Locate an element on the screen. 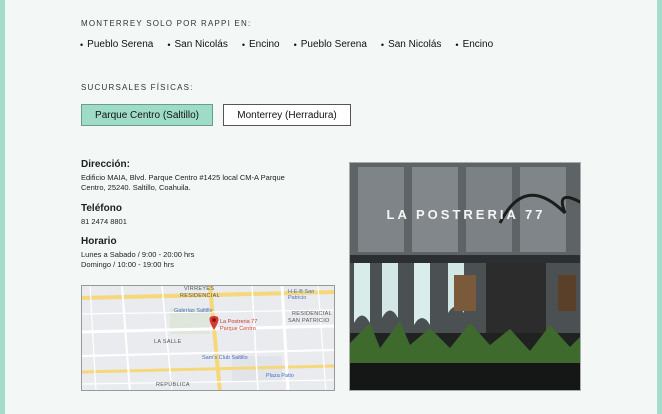  map-label: SAN PATRICIO is located at coordinates (309, 321).